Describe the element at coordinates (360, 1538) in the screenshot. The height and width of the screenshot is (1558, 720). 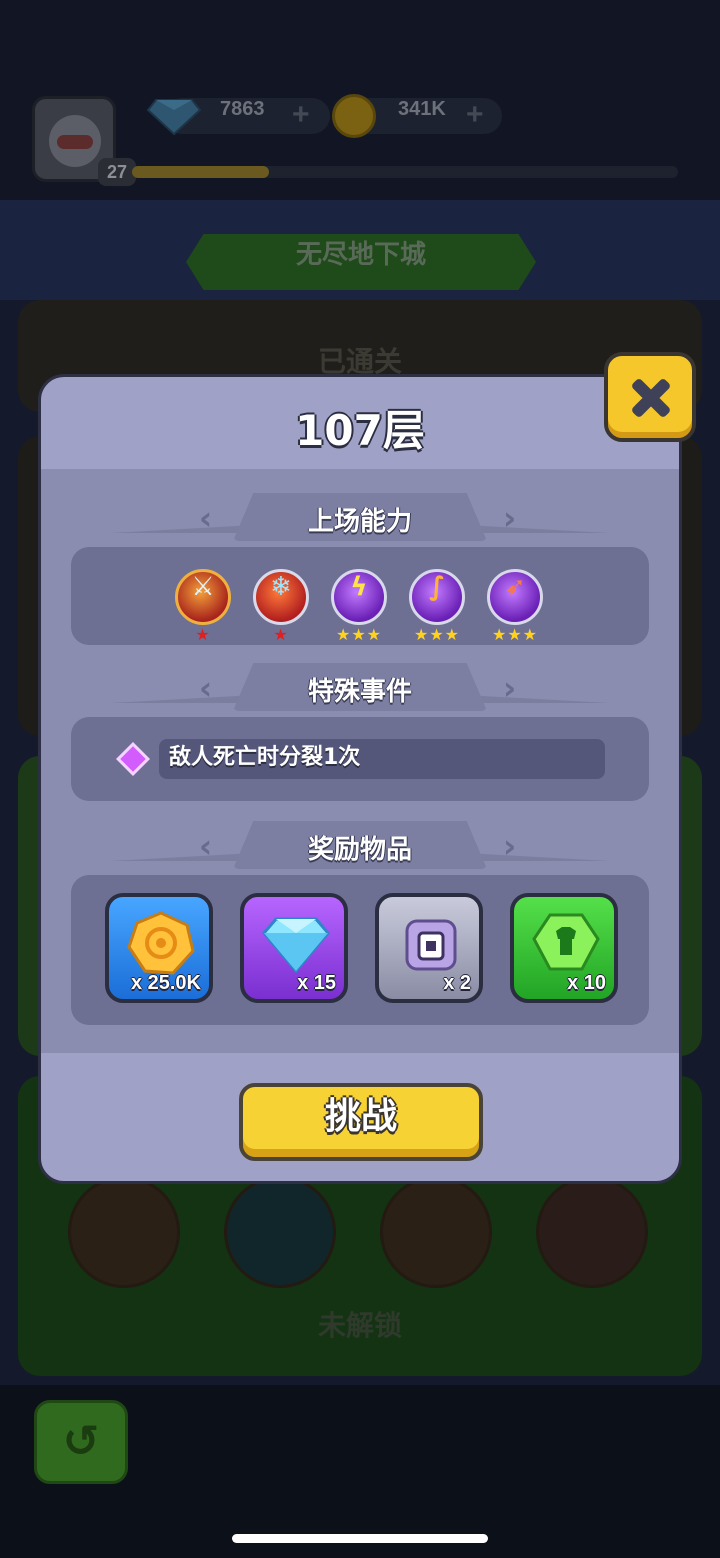
I see `home-indicator` at that location.